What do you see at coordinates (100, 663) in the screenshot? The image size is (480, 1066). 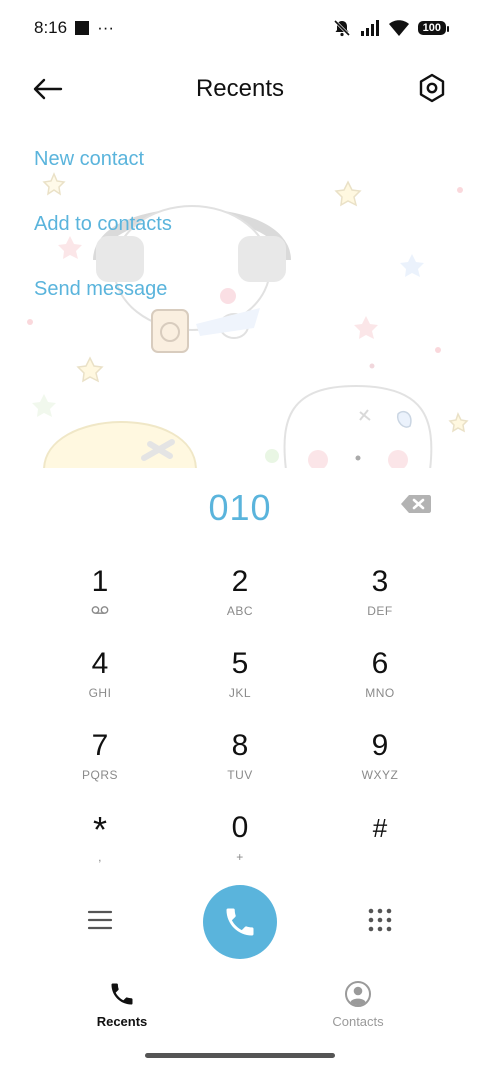 I see `key-digit: 4` at bounding box center [100, 663].